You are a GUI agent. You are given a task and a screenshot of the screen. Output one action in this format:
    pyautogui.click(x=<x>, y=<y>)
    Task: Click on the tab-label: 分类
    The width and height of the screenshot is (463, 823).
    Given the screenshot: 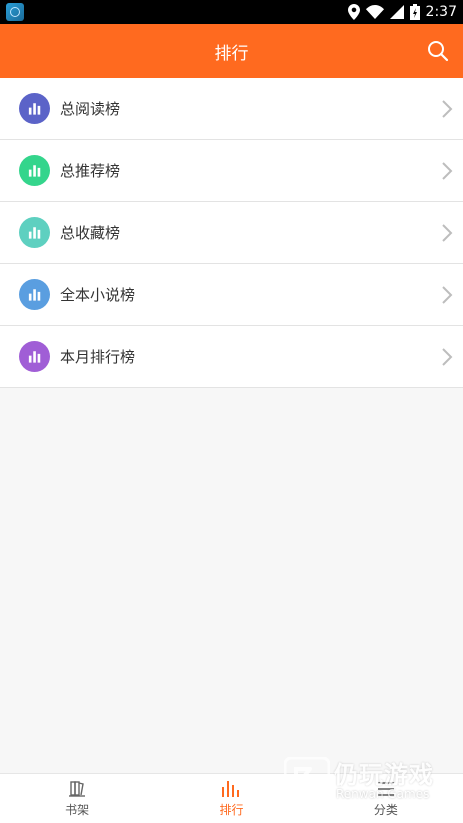 What is the action you would take?
    pyautogui.click(x=385, y=810)
    